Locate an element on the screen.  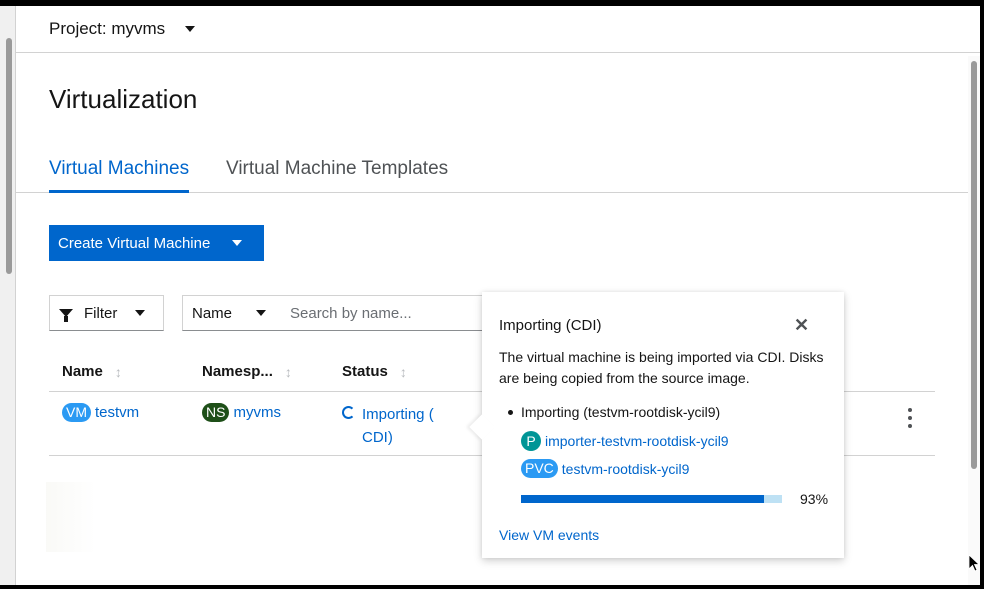
filter-type-label: Name is located at coordinates (212, 313).